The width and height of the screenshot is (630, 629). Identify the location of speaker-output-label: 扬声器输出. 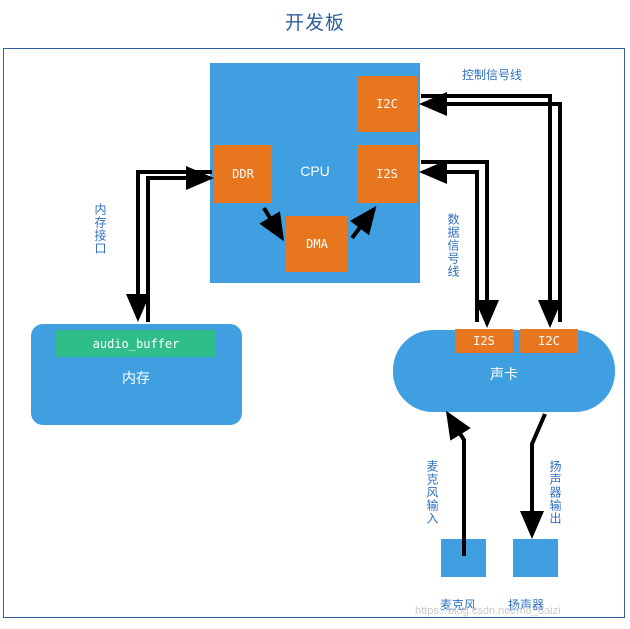
(555, 492).